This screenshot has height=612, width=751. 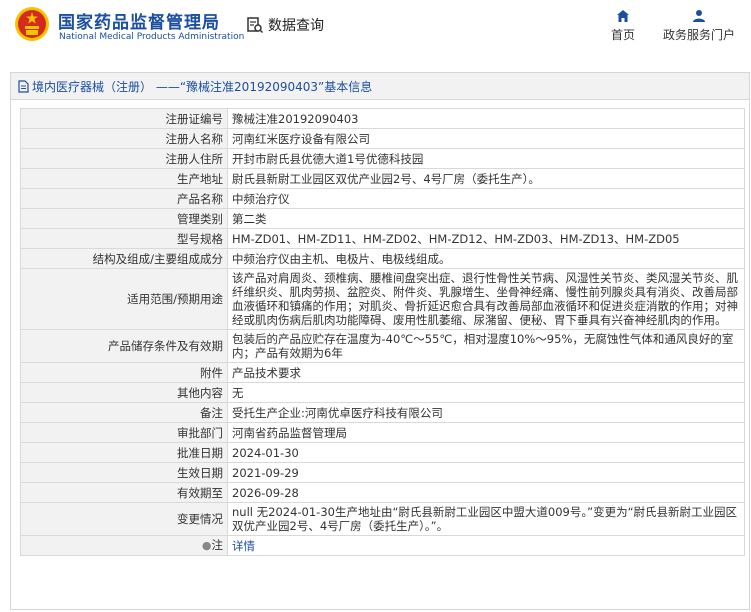 What do you see at coordinates (139, 20) in the screenshot?
I see `site-logo-title: 国家药品监督管理局` at bounding box center [139, 20].